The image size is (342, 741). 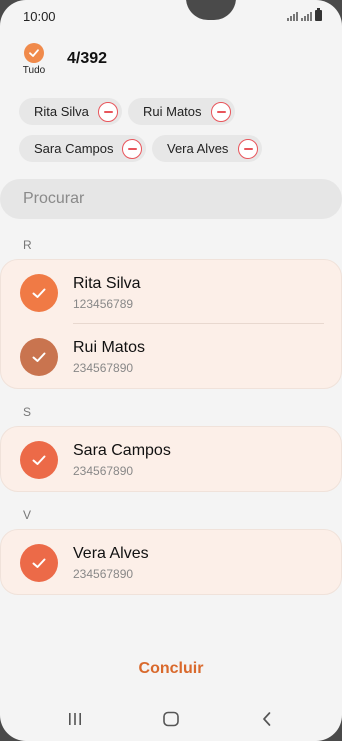 I want to click on battery-icon, so click(x=318, y=14).